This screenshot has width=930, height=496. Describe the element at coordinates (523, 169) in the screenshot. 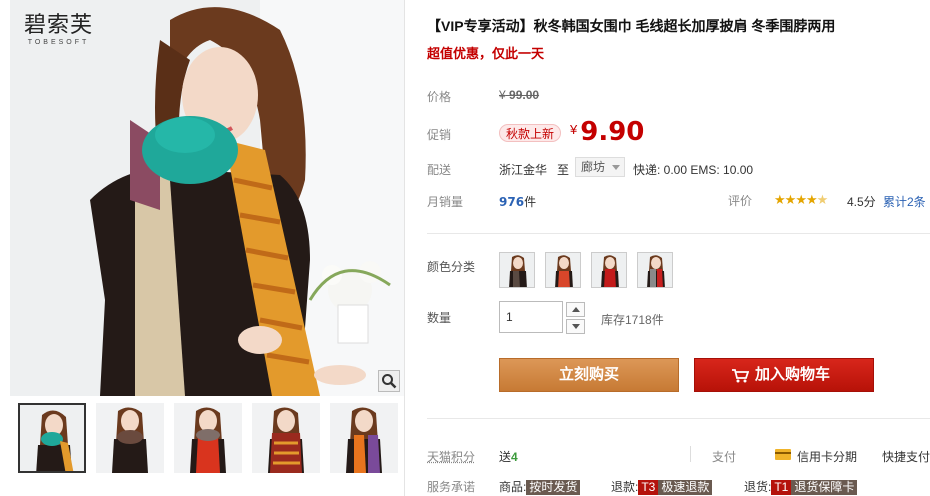

I see `ship-from: 浙江金华` at that location.